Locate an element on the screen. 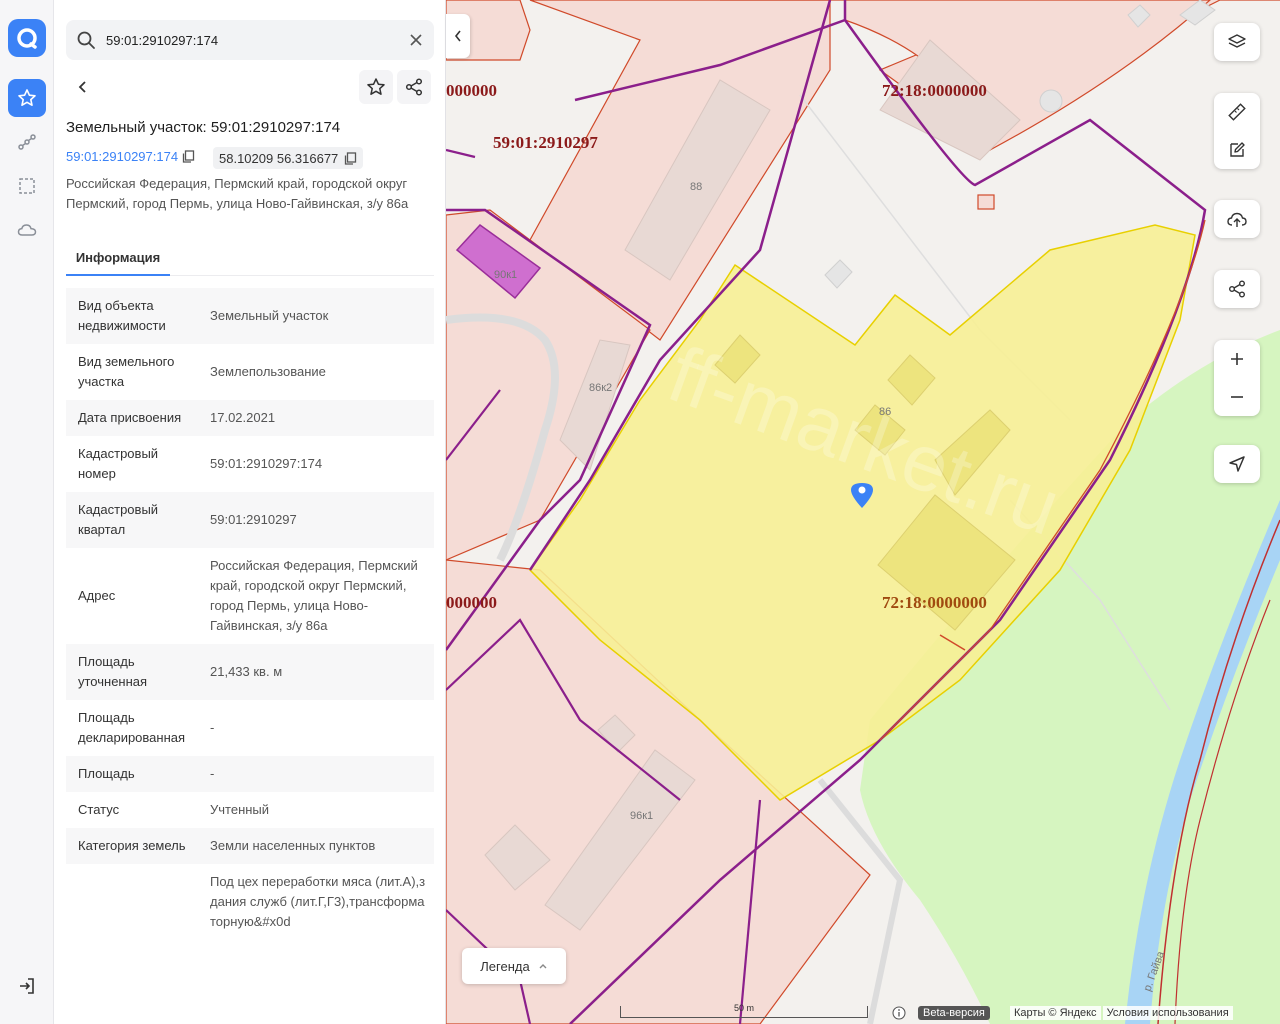  coordinates-chip: 58.10209 56.316677 is located at coordinates (288, 158).